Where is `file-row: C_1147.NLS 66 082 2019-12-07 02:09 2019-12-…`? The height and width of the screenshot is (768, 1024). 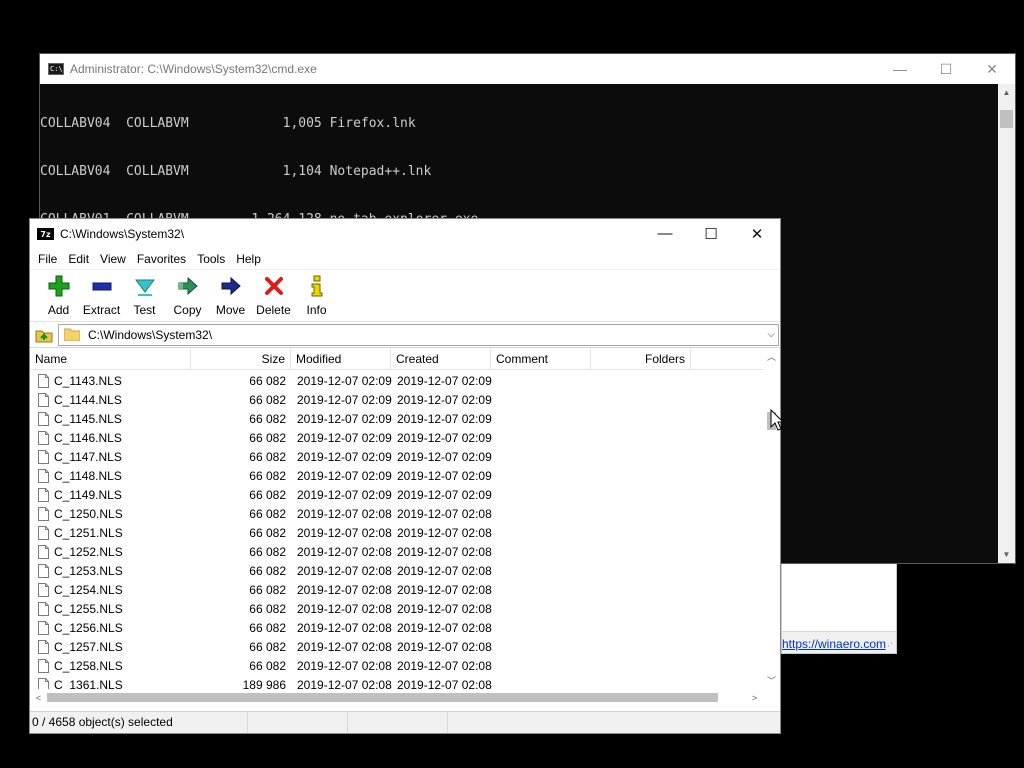 file-row: C_1147.NLS 66 082 2019-12-07 02:09 2019-12-… is located at coordinates (396, 456).